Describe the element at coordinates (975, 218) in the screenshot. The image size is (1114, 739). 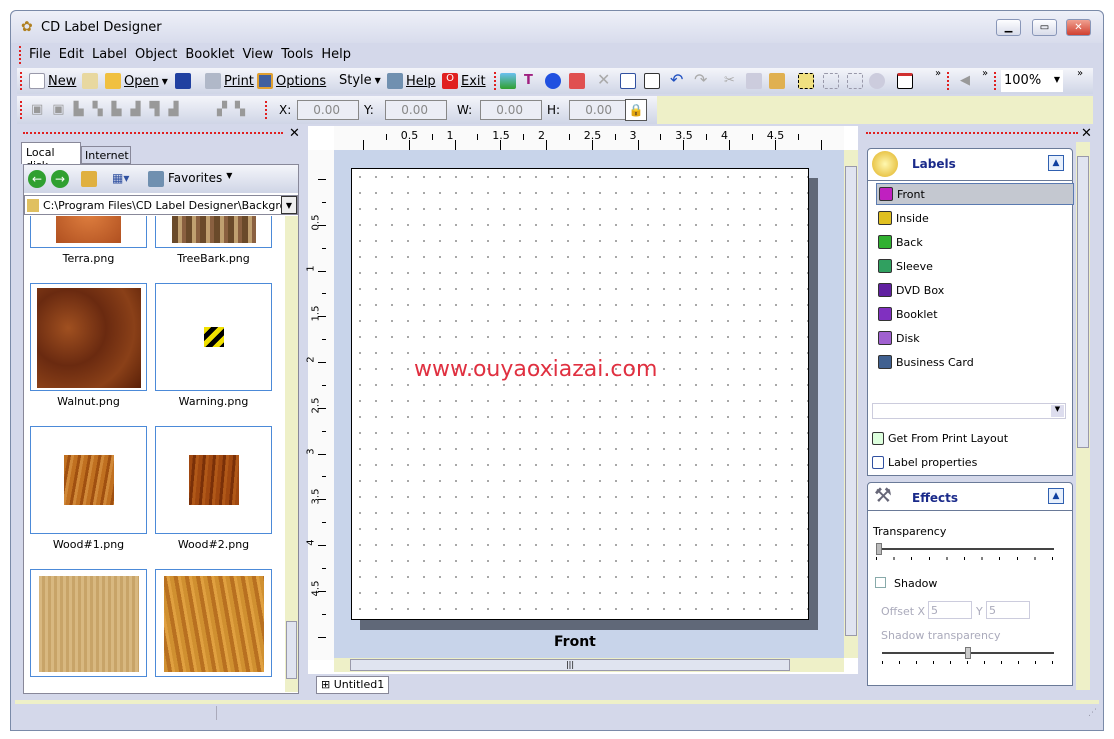
I see `label-item-inside: Inside` at that location.